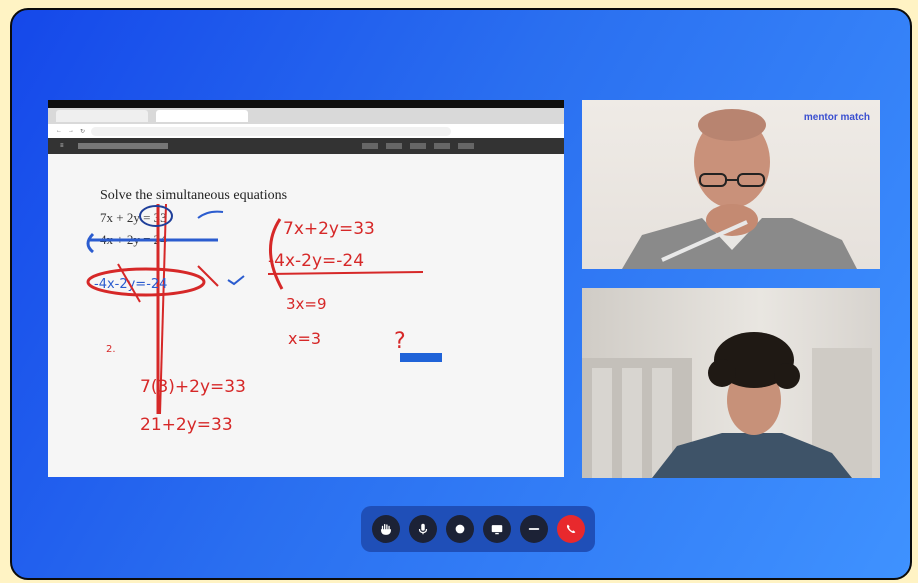 Image resolution: width=918 pixels, height=583 pixels. I want to click on microphone-icon, so click(422, 529).